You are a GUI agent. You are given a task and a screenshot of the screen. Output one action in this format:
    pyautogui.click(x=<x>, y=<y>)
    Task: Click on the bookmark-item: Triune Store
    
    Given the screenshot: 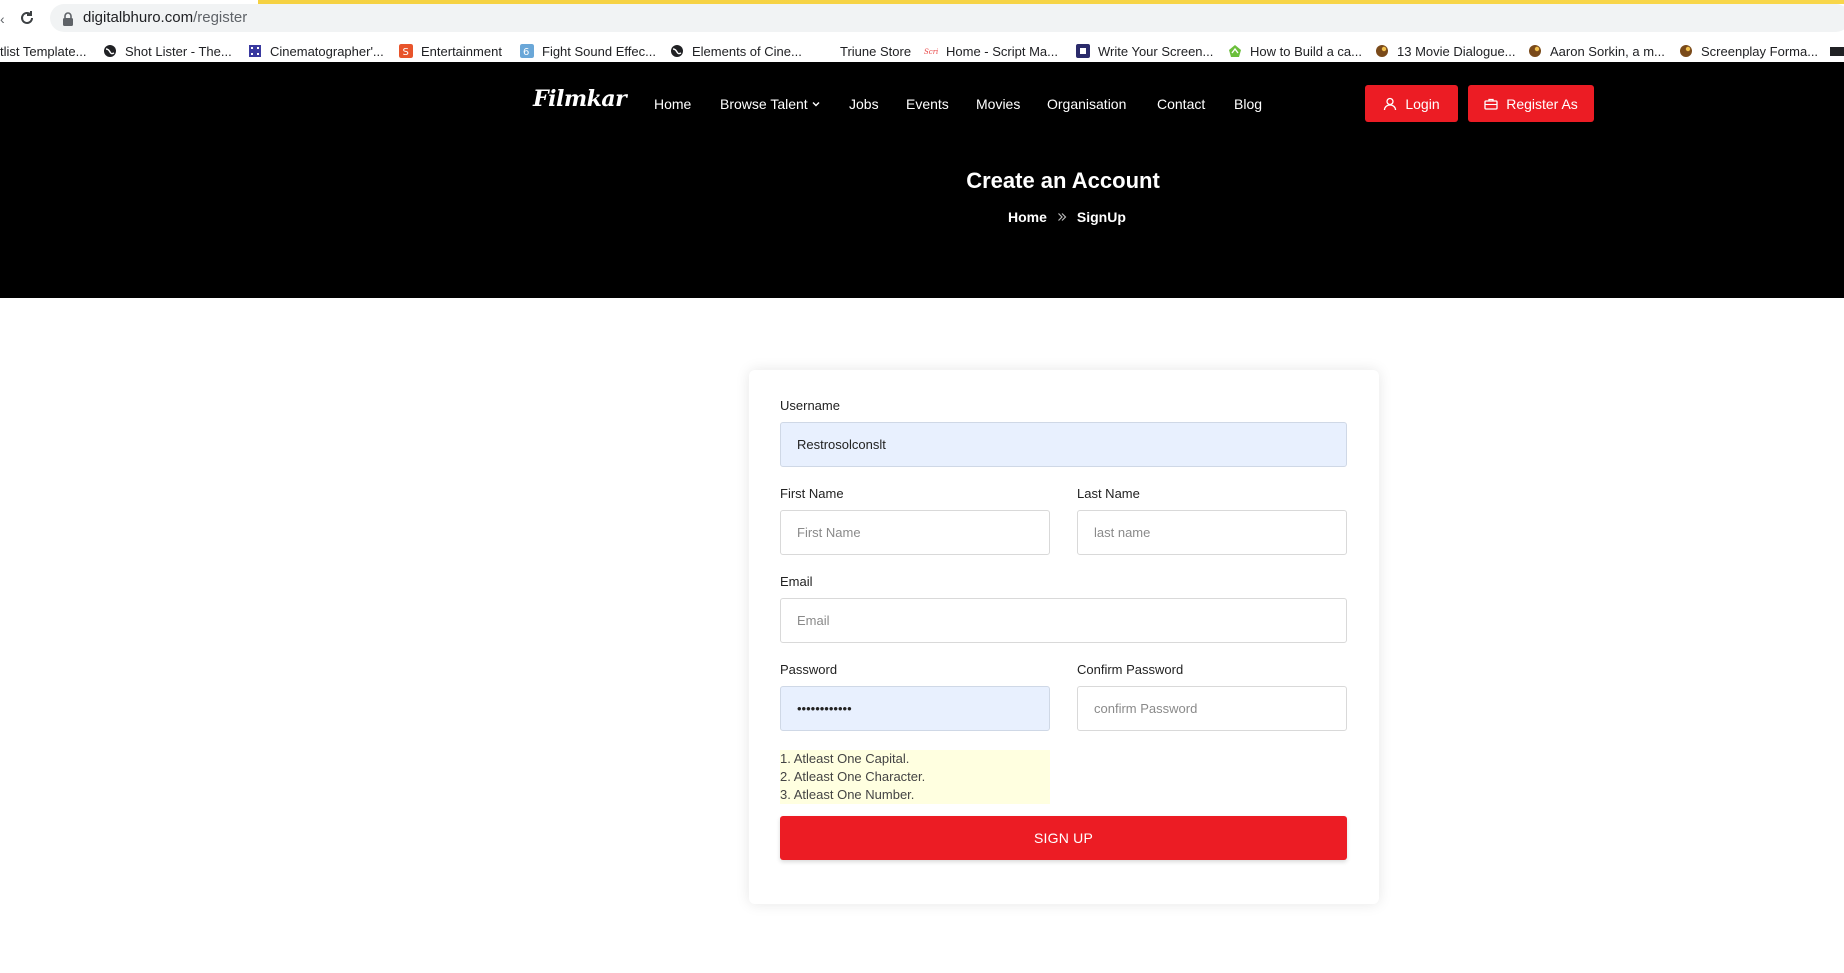 What is the action you would take?
    pyautogui.click(x=875, y=51)
    